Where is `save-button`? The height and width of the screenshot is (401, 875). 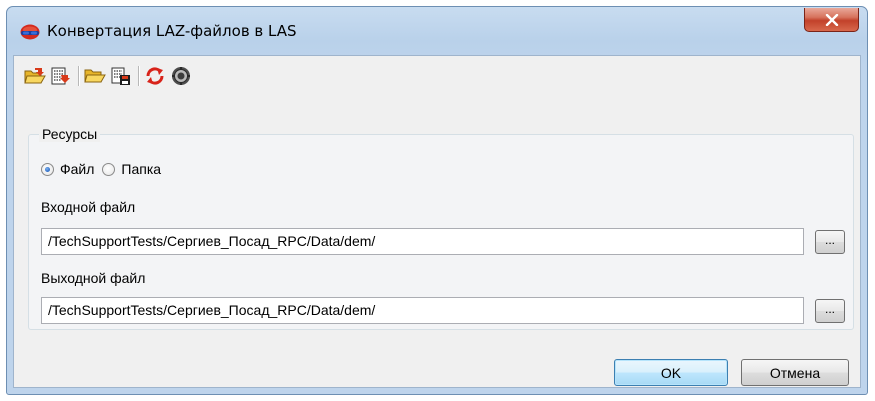
save-button is located at coordinates (121, 76).